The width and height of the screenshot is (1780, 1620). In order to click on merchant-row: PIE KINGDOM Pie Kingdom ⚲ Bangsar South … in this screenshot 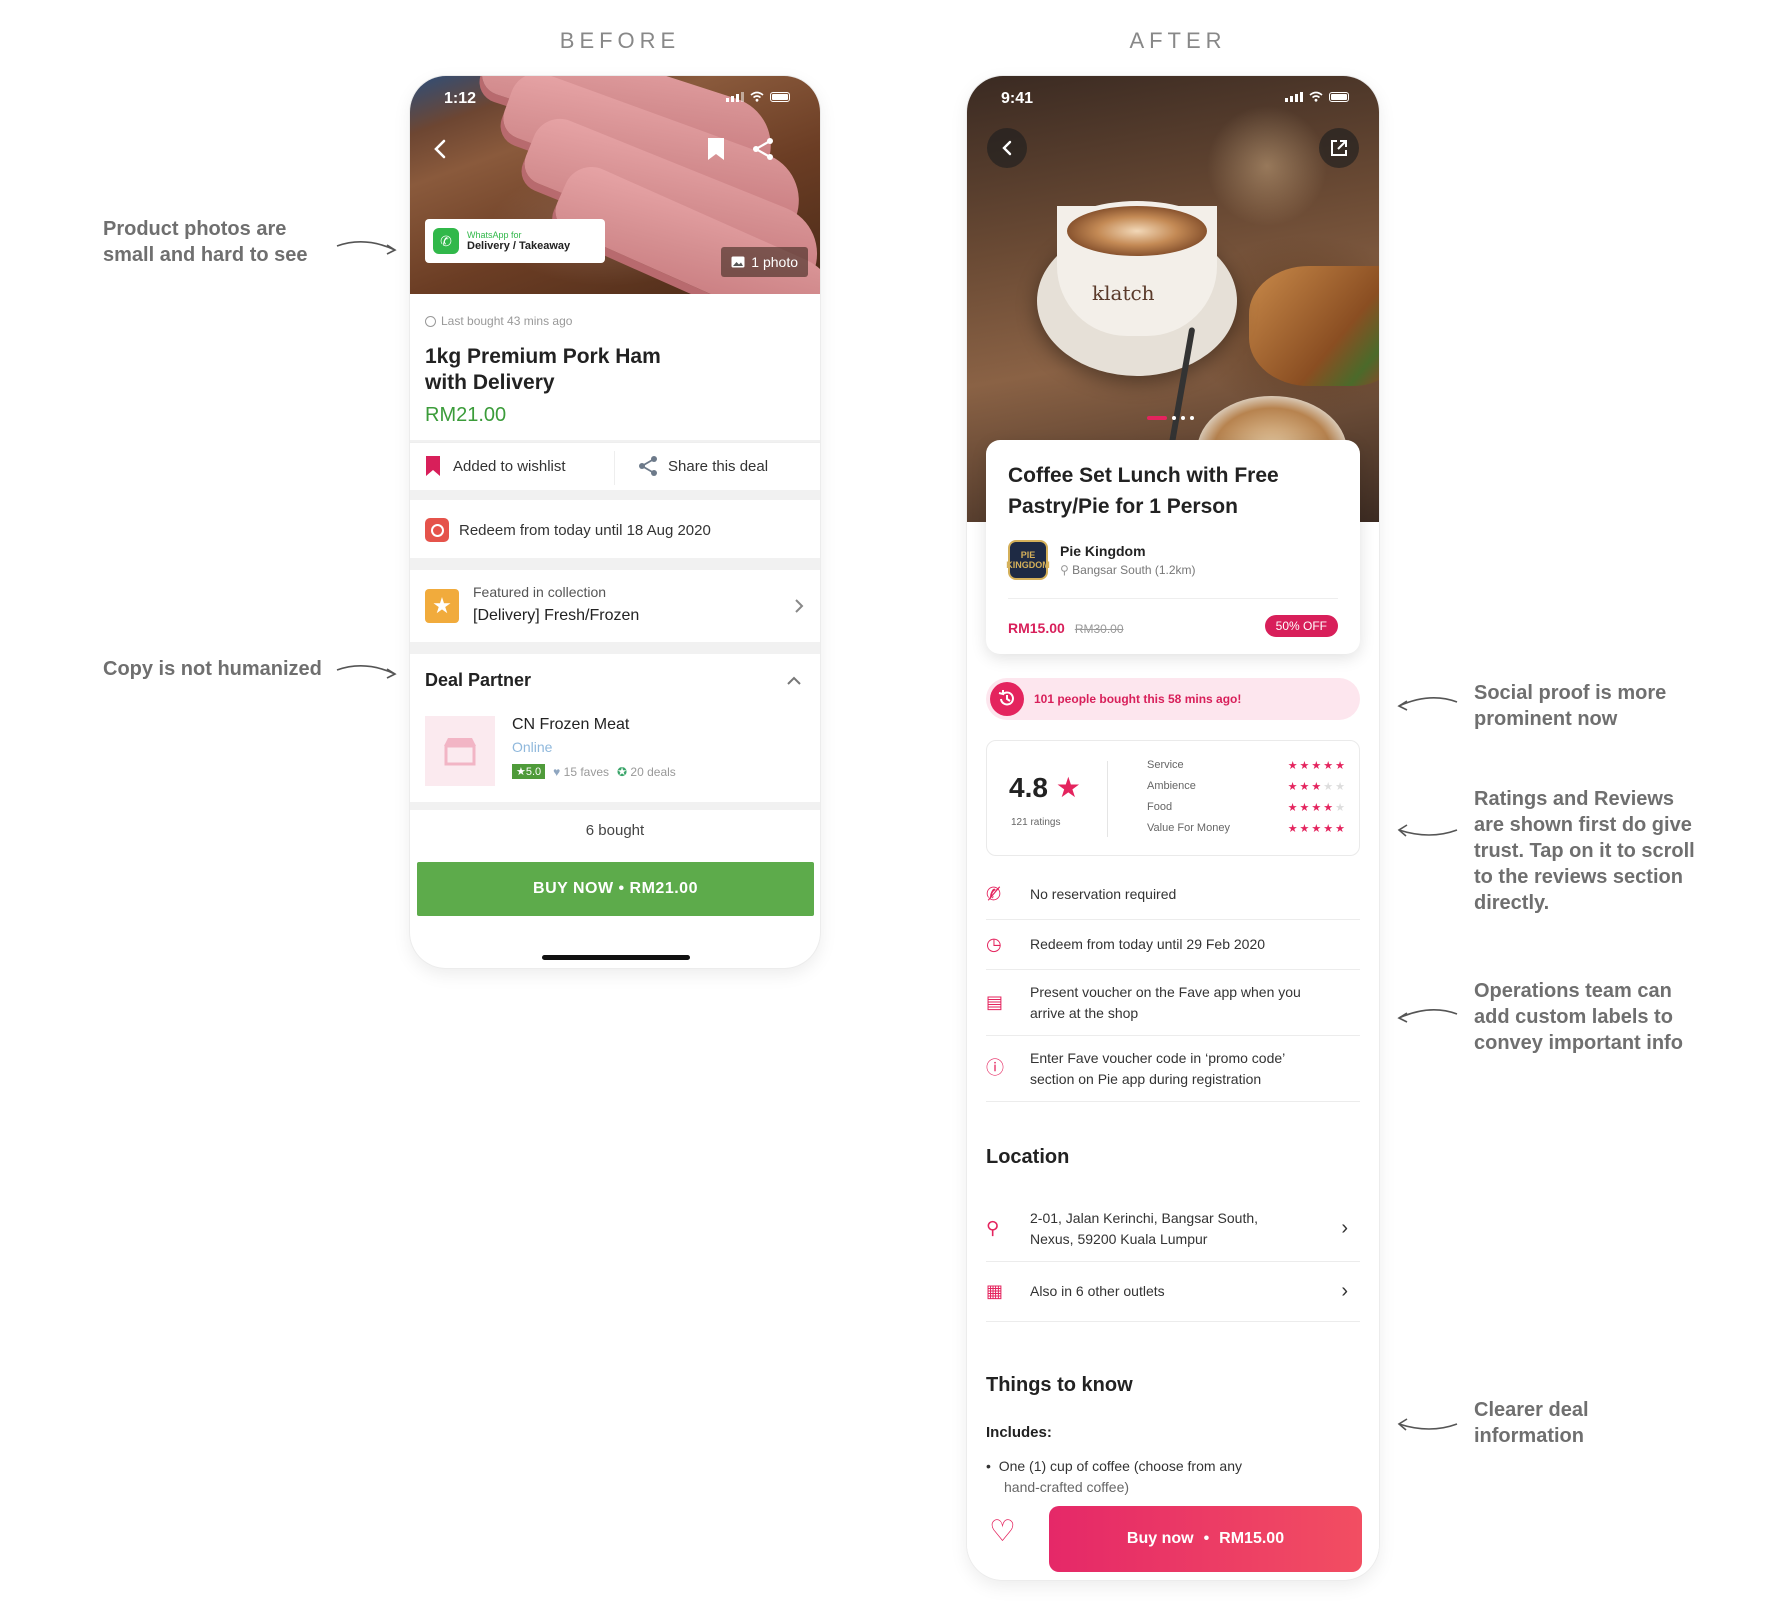, I will do `click(1101, 560)`.